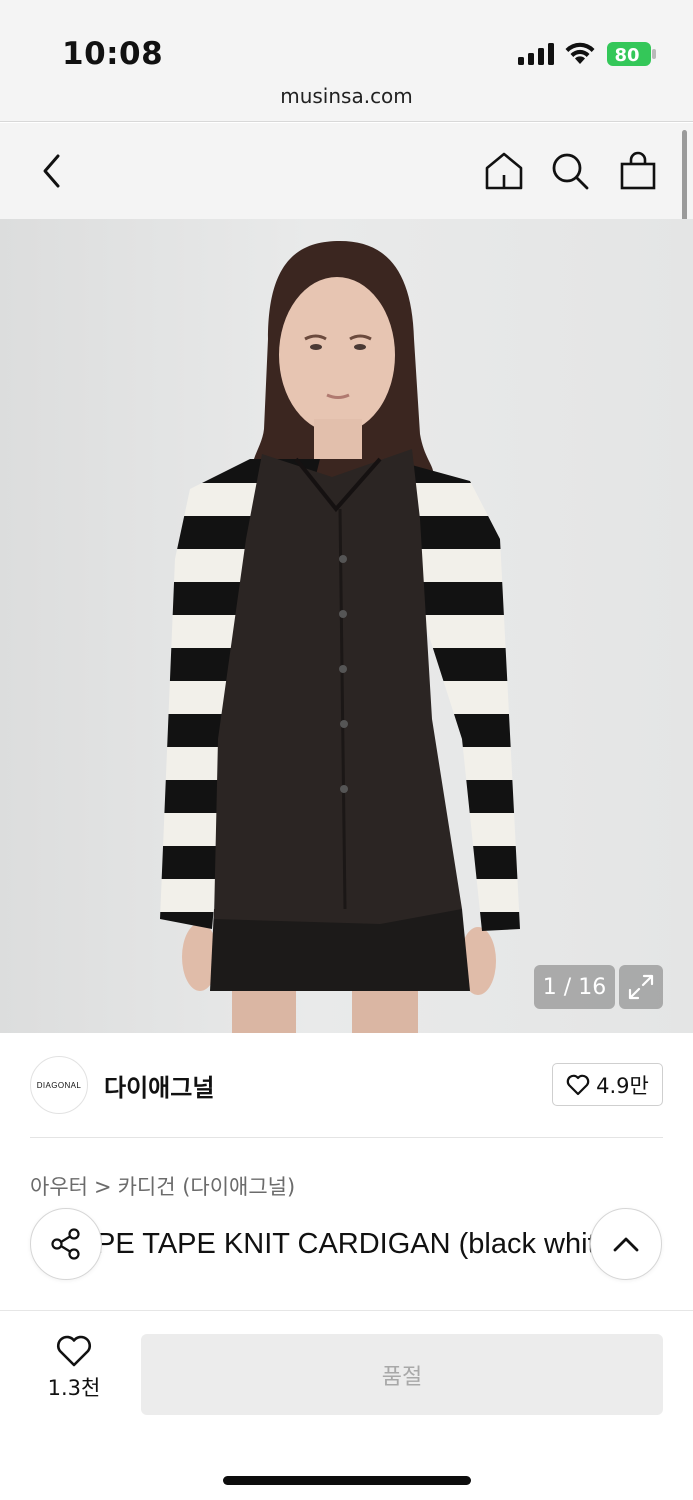 The width and height of the screenshot is (693, 1500). I want to click on wishlist-button: 1.3천, so click(74, 1374).